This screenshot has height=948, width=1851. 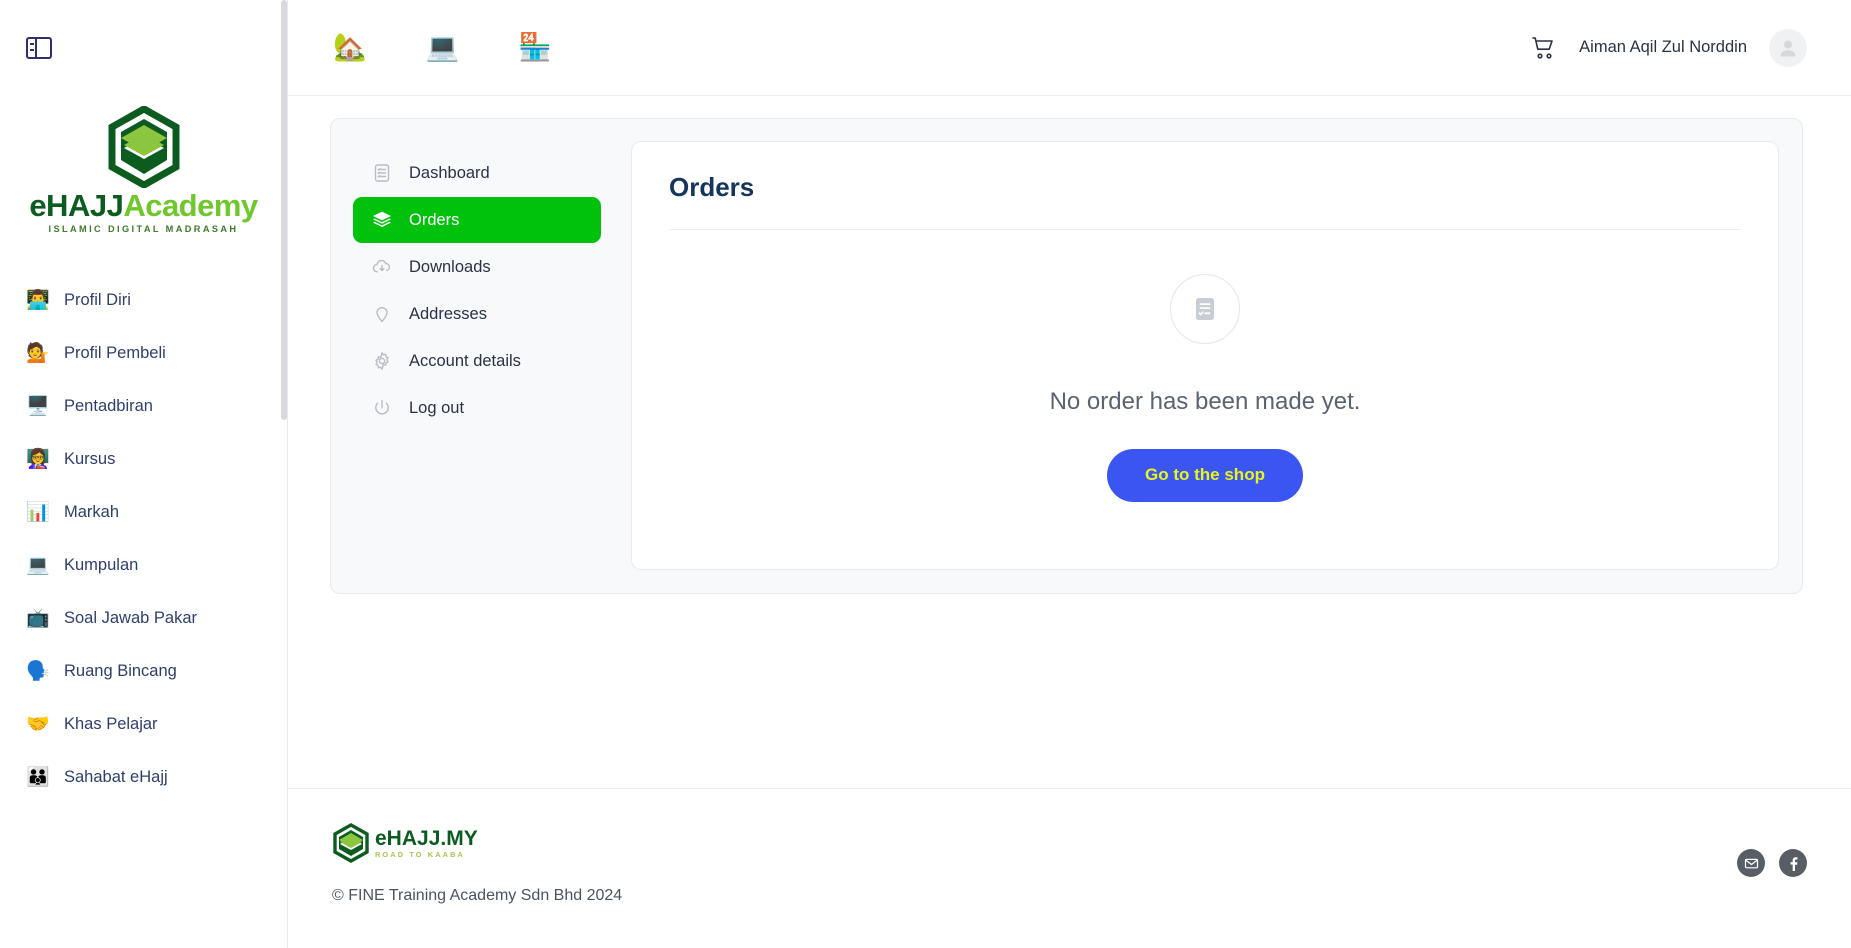 I want to click on sidebar-scrollbar-thumb, so click(x=284, y=210).